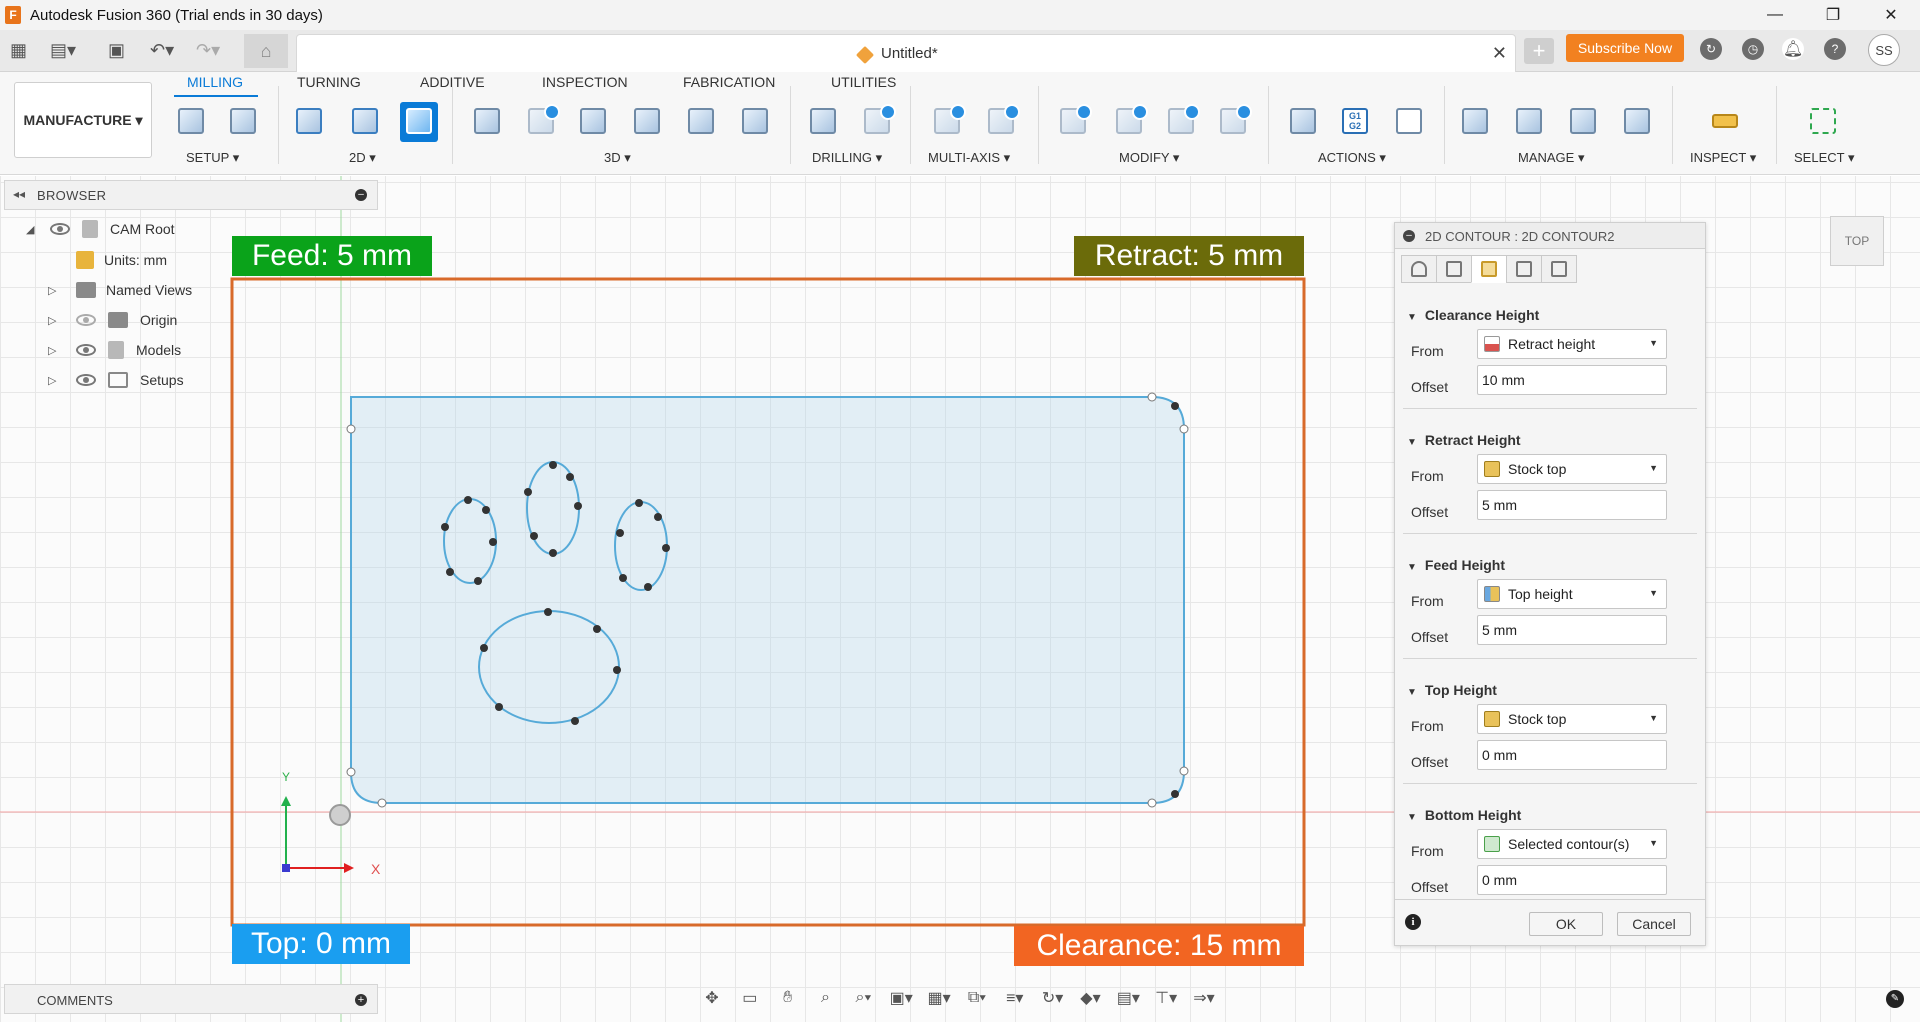  What do you see at coordinates (487, 122) in the screenshot?
I see `3d-adaptive-tool` at bounding box center [487, 122].